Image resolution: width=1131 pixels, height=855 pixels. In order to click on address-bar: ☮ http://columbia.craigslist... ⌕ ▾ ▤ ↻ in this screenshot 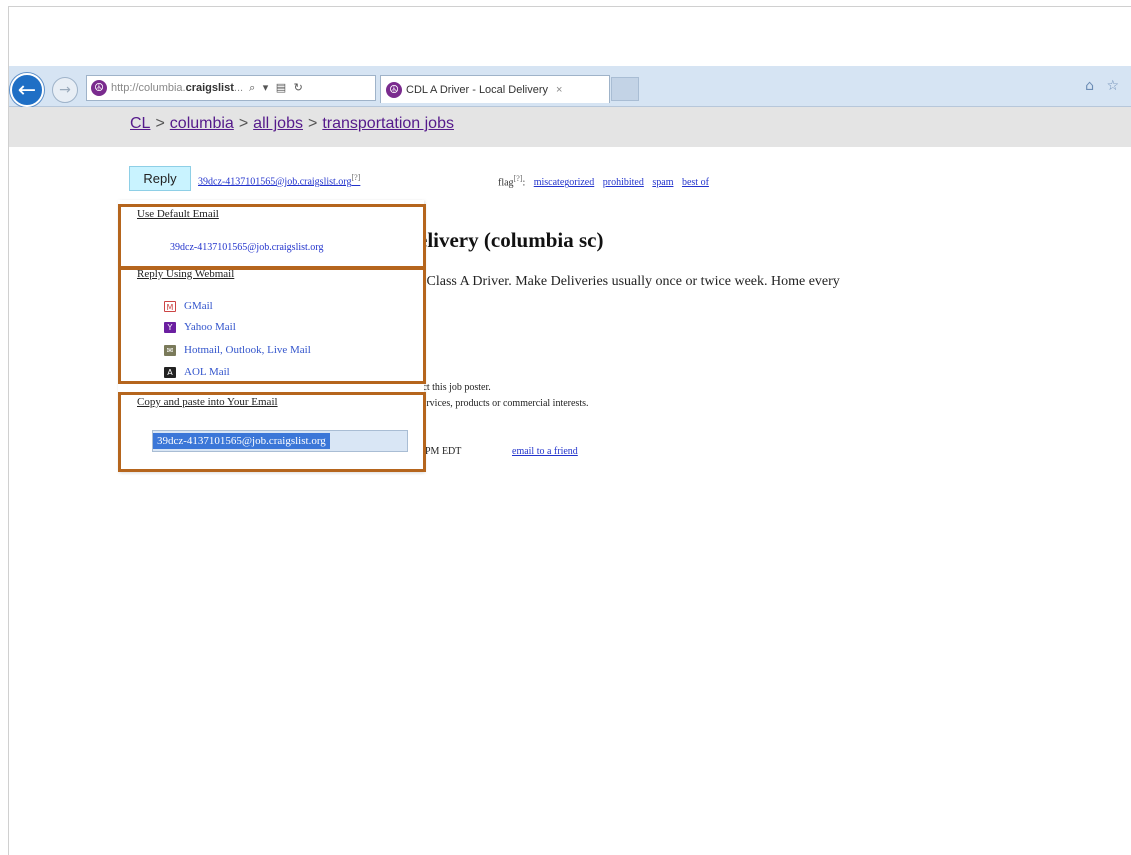, I will do `click(231, 88)`.